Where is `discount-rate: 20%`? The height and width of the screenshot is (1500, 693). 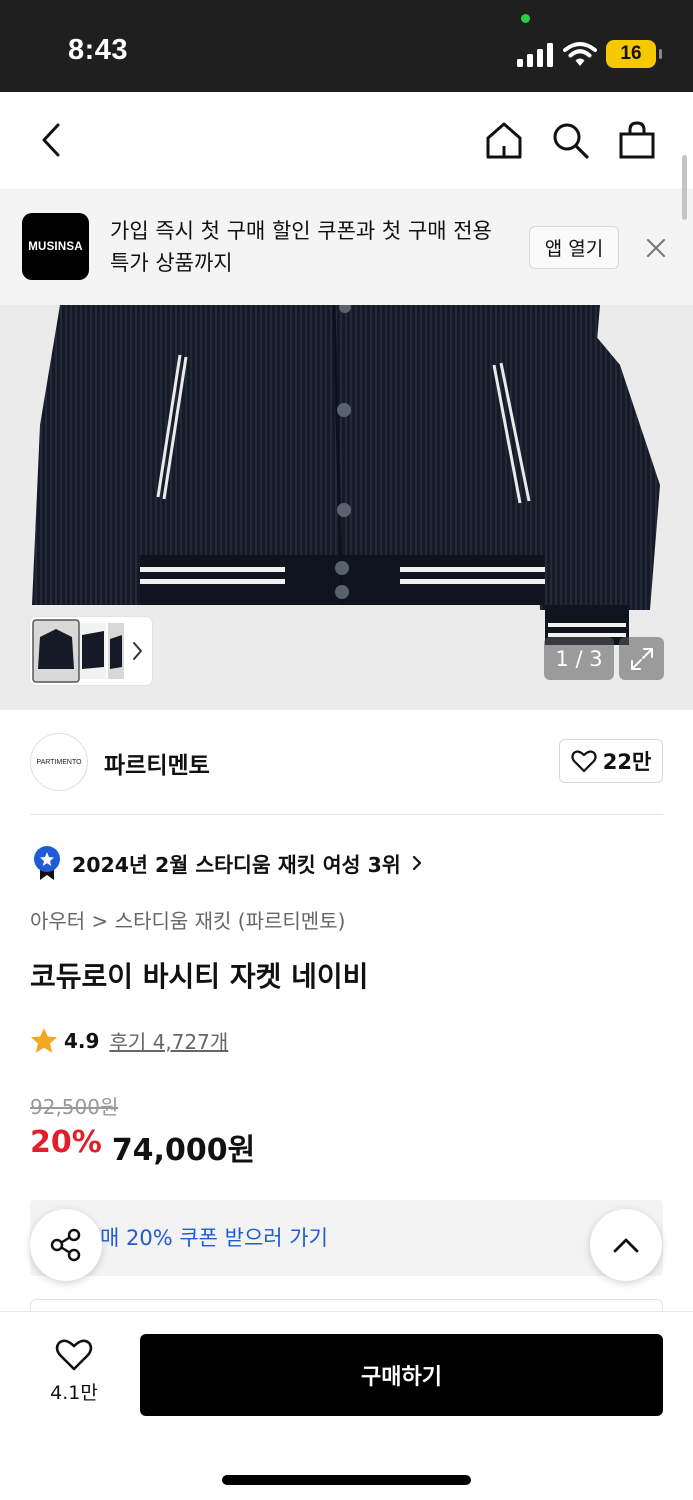 discount-rate: 20% is located at coordinates (66, 1142).